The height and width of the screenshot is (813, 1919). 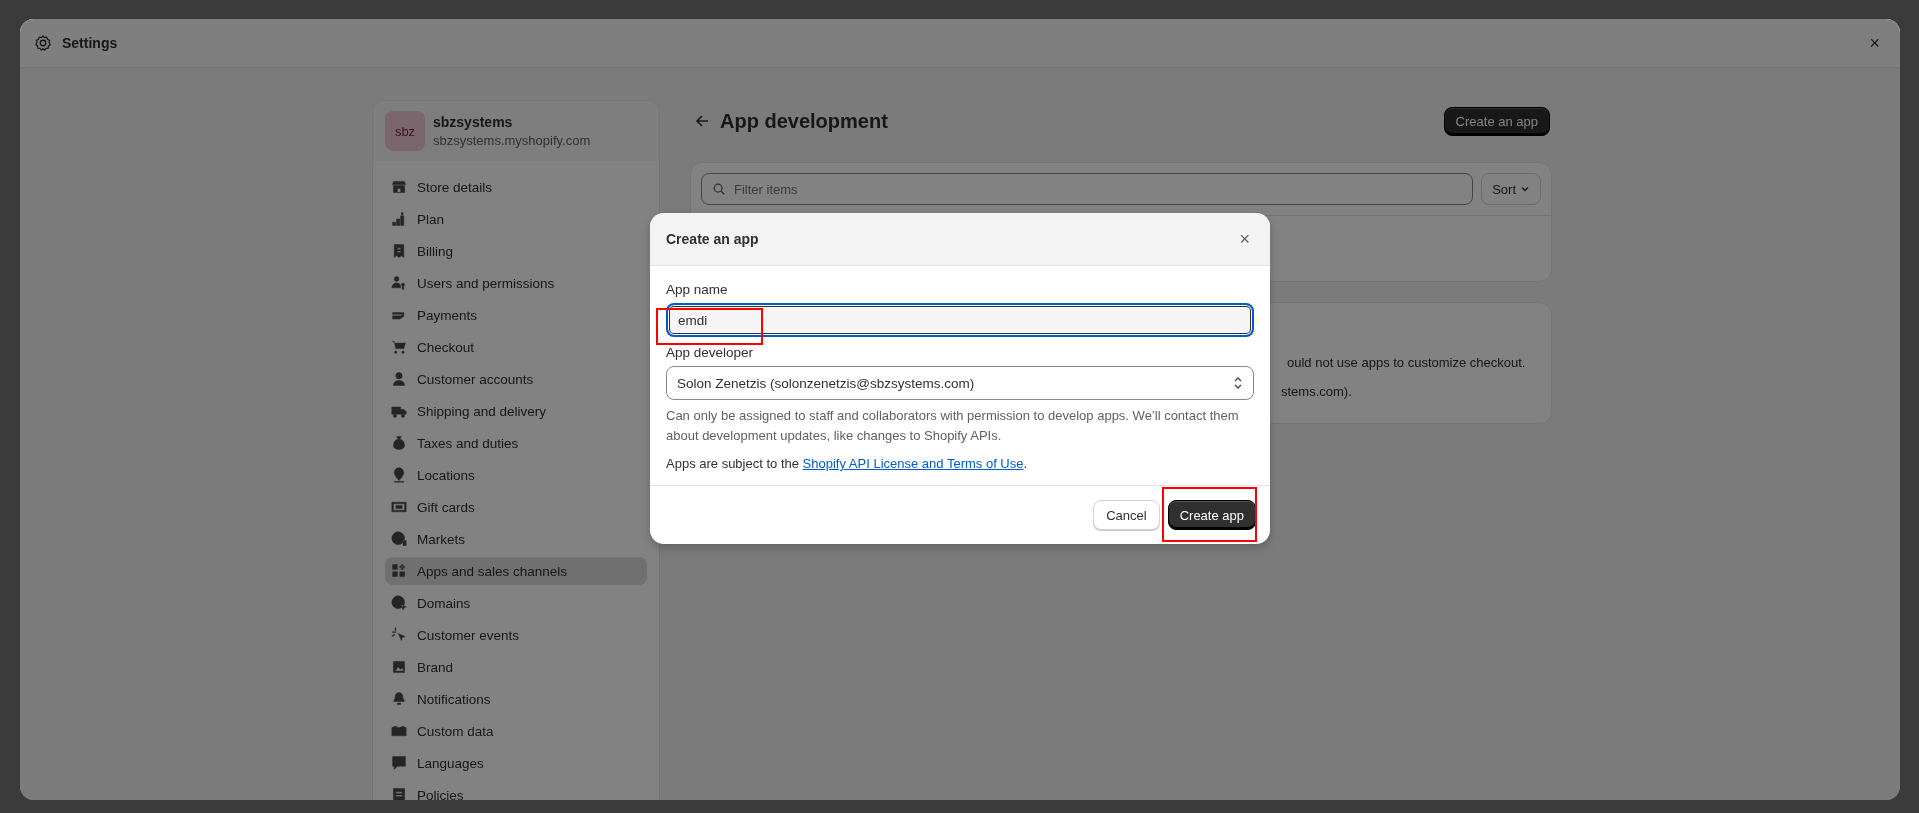 What do you see at coordinates (399, 699) in the screenshot?
I see `bell-icon` at bounding box center [399, 699].